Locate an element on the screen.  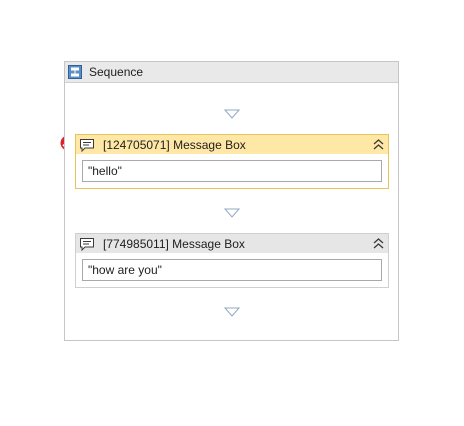
message-box-activity: [124705071] Message Box is located at coordinates (232, 161).